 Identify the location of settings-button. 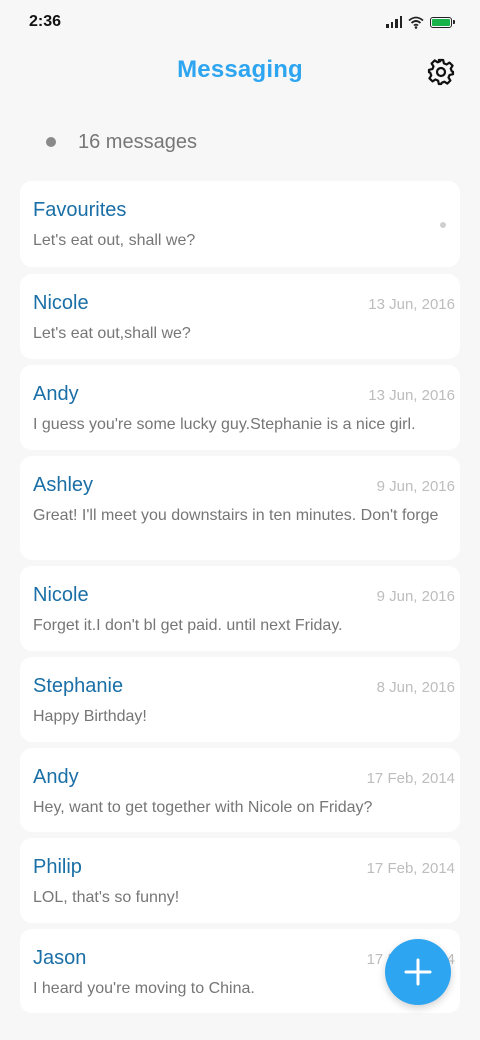
(441, 72).